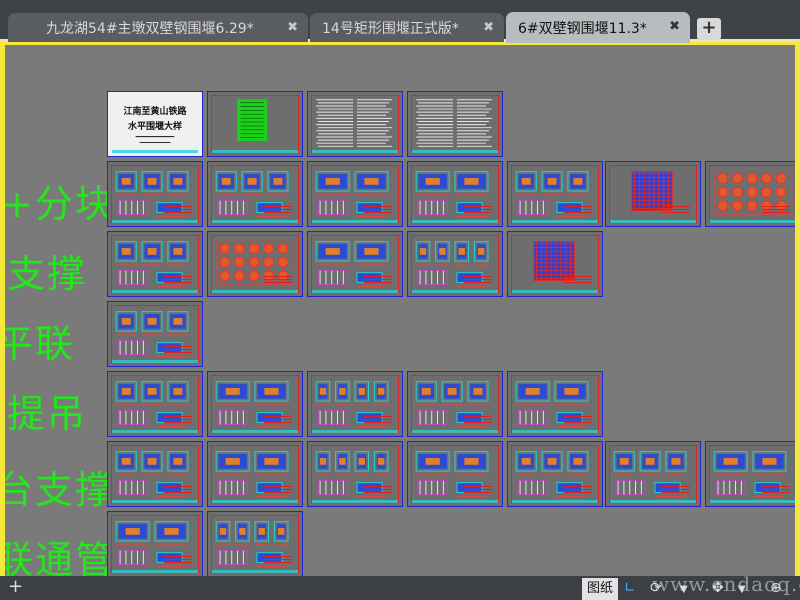  What do you see at coordinates (726, 584) in the screenshot?
I see `watermark-url: www.cndaoq.com` at bounding box center [726, 584].